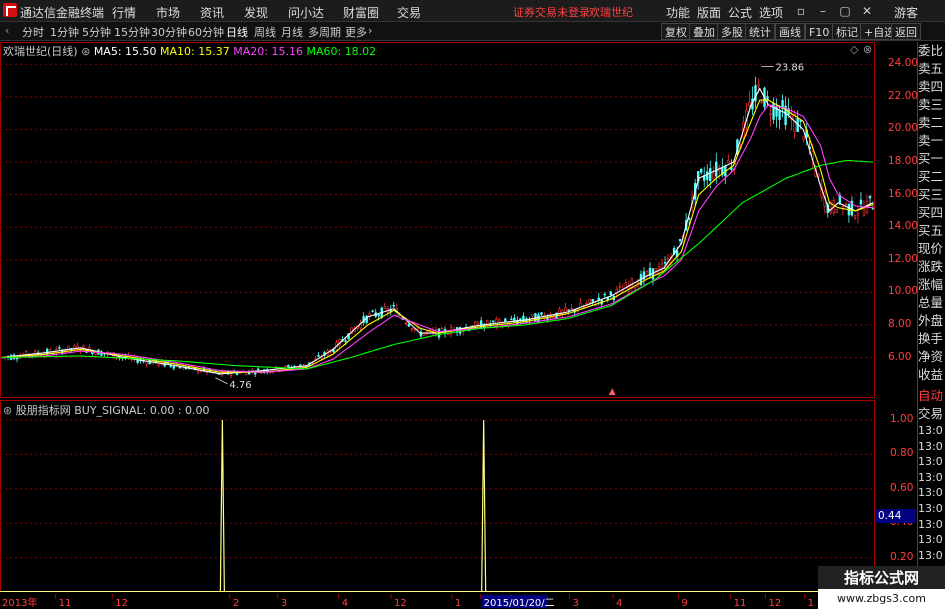 This screenshot has width=945, height=609. Describe the element at coordinates (819, 31) in the screenshot. I see `f10-button: F10` at that location.